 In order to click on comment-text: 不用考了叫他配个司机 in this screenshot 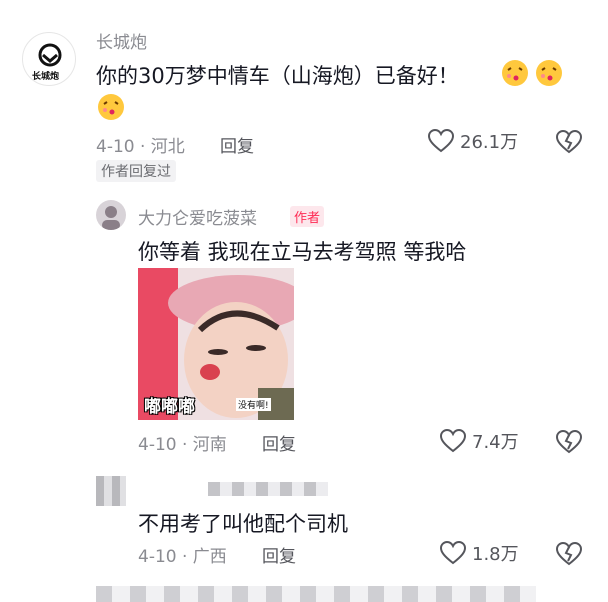, I will do `click(243, 524)`.